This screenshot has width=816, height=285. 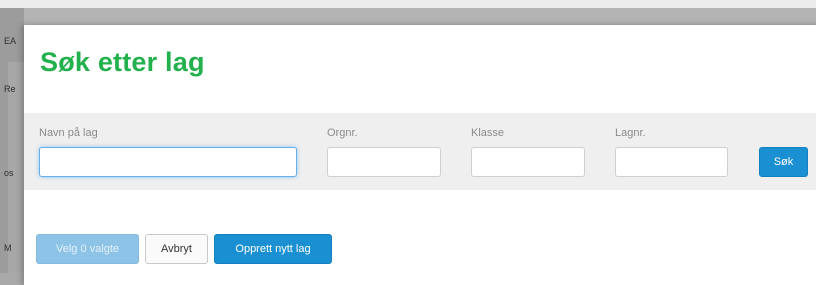 I want to click on choose-selected-button: Velg 0 valgte, so click(x=87, y=249).